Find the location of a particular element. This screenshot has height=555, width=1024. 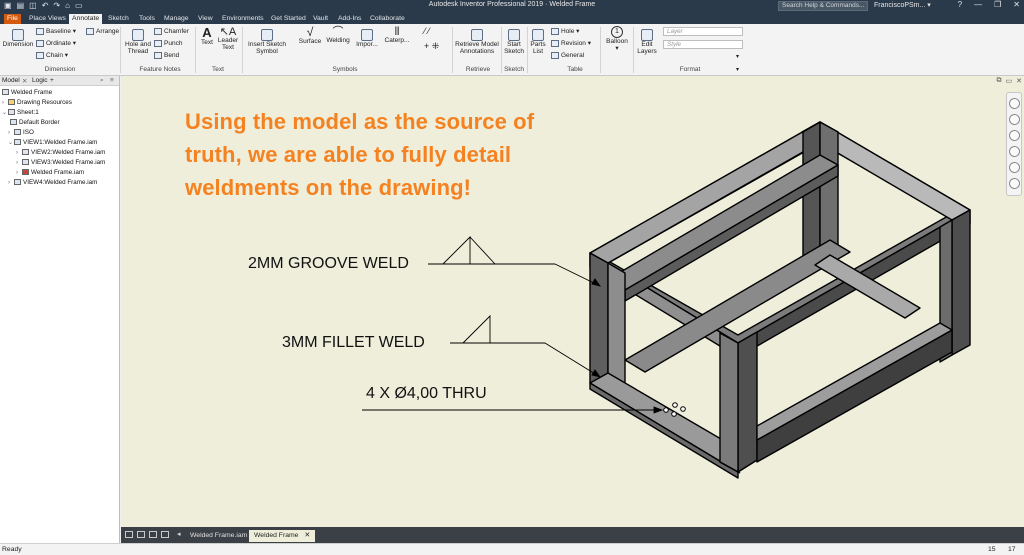

fillet-weld-symbol is located at coordinates (526, 346).